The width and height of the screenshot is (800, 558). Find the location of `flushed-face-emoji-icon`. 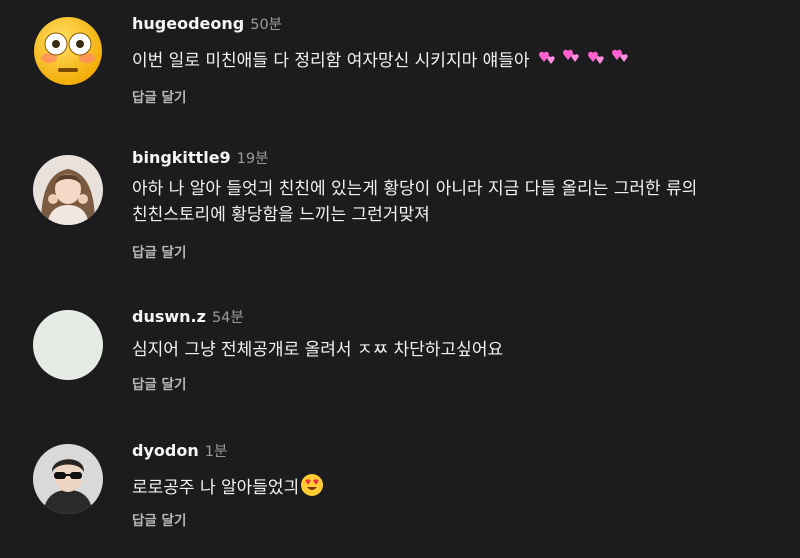

flushed-face-emoji-icon is located at coordinates (68, 51).